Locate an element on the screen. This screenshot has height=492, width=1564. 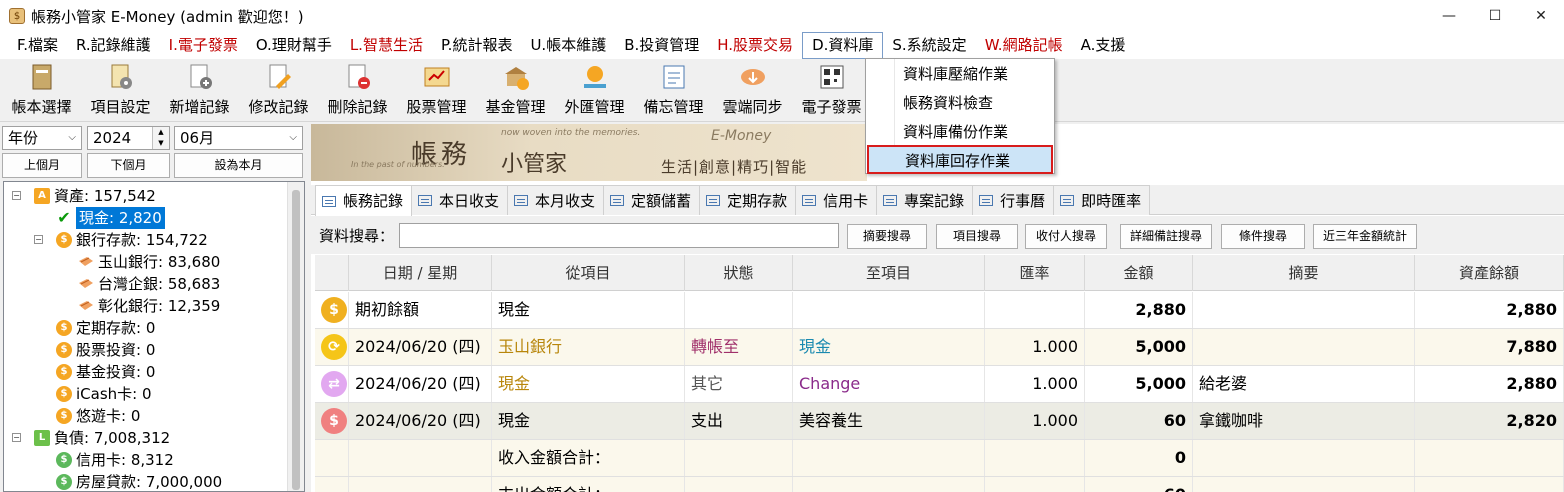
menu-2: I.電子發票 is located at coordinates (203, 45).